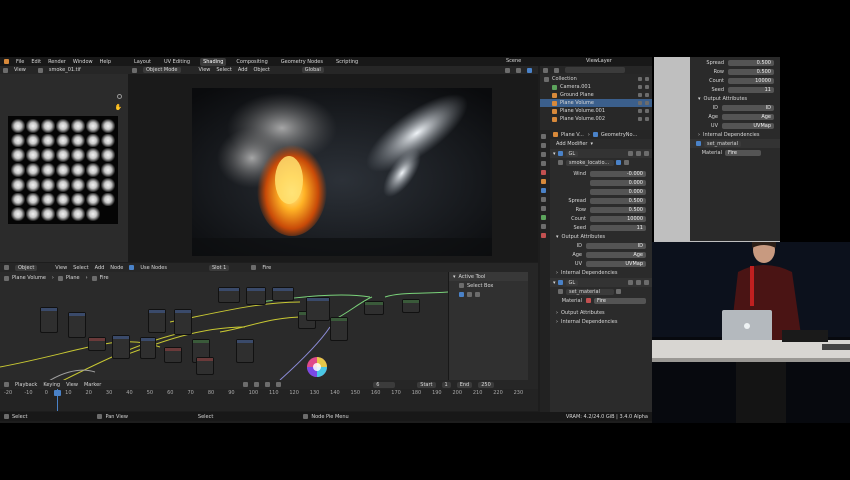  What do you see at coordinates (748, 107) in the screenshot?
I see `slide-output-field: ID` at bounding box center [748, 107].